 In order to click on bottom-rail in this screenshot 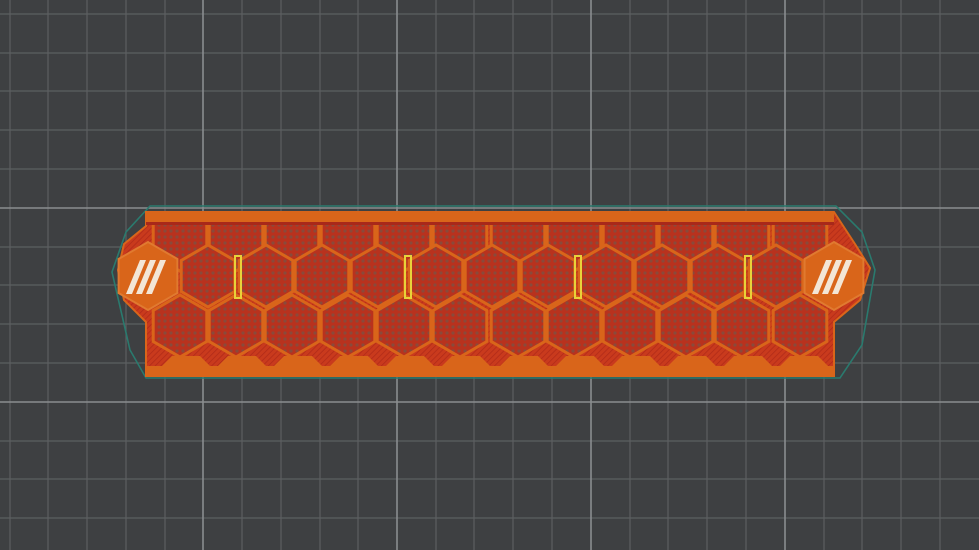, I will do `click(490, 371)`.